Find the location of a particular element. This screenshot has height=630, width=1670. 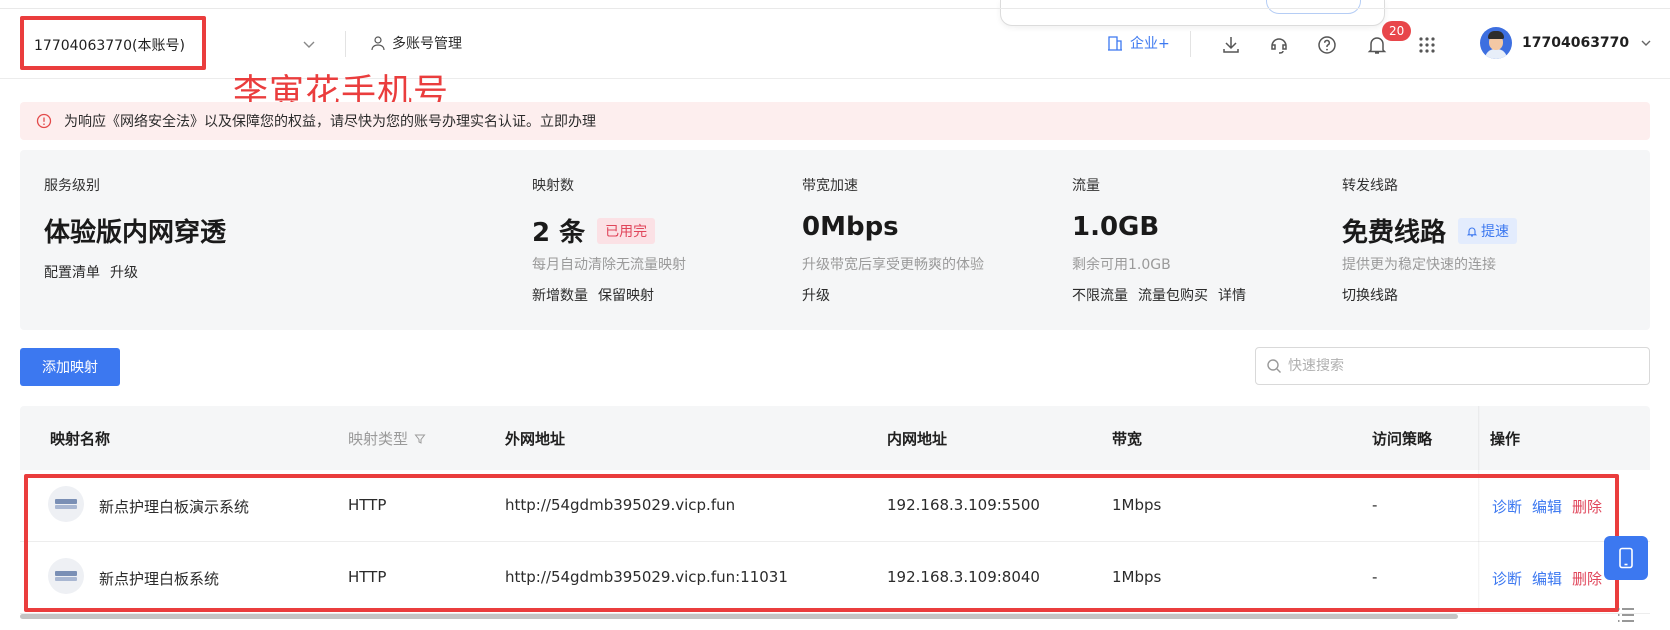

col-internal-header: 内网地址 is located at coordinates (917, 439).